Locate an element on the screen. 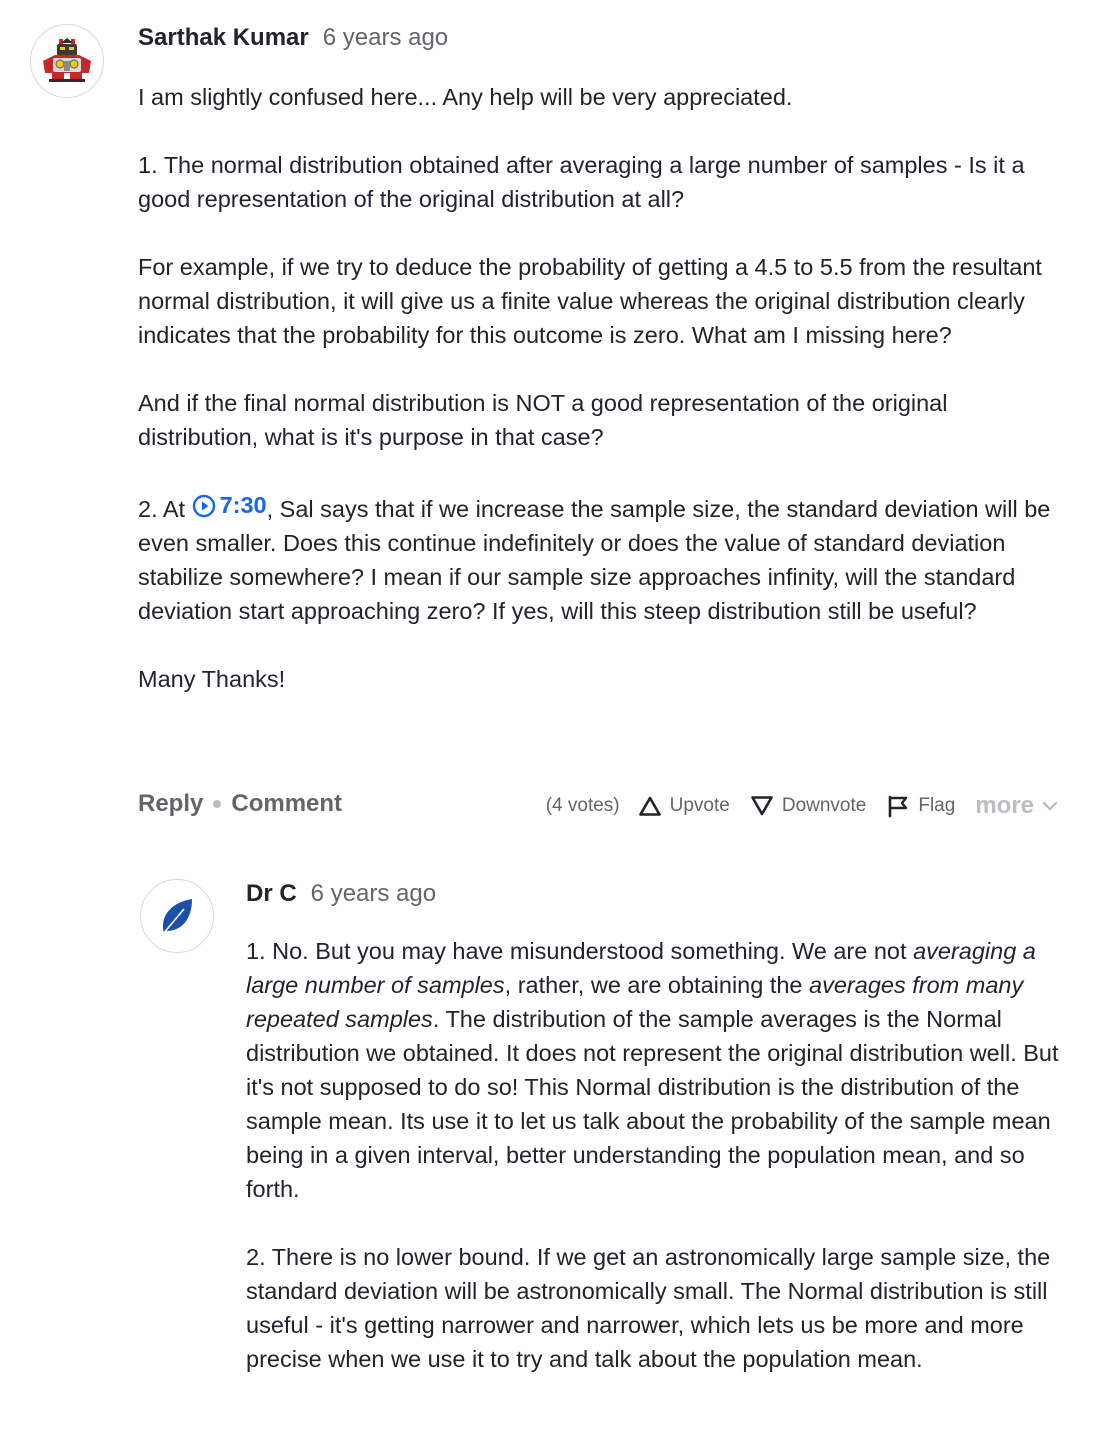 The width and height of the screenshot is (1112, 1434). timestamp-link-label: 7:30 is located at coordinates (243, 505).